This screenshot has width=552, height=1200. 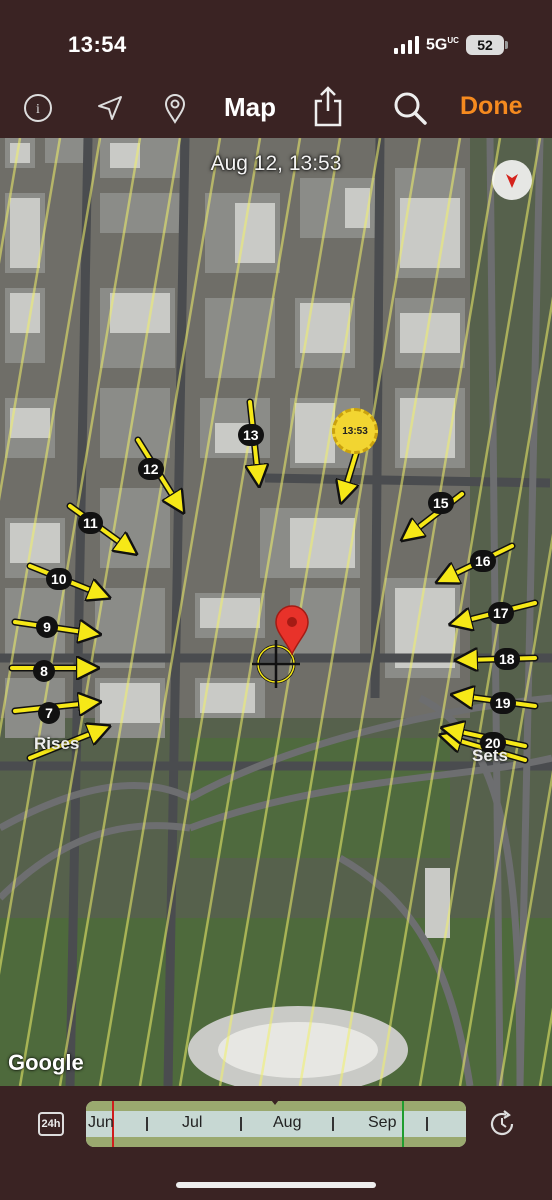 What do you see at coordinates (501, 613) in the screenshot?
I see `marker-17: 17` at bounding box center [501, 613].